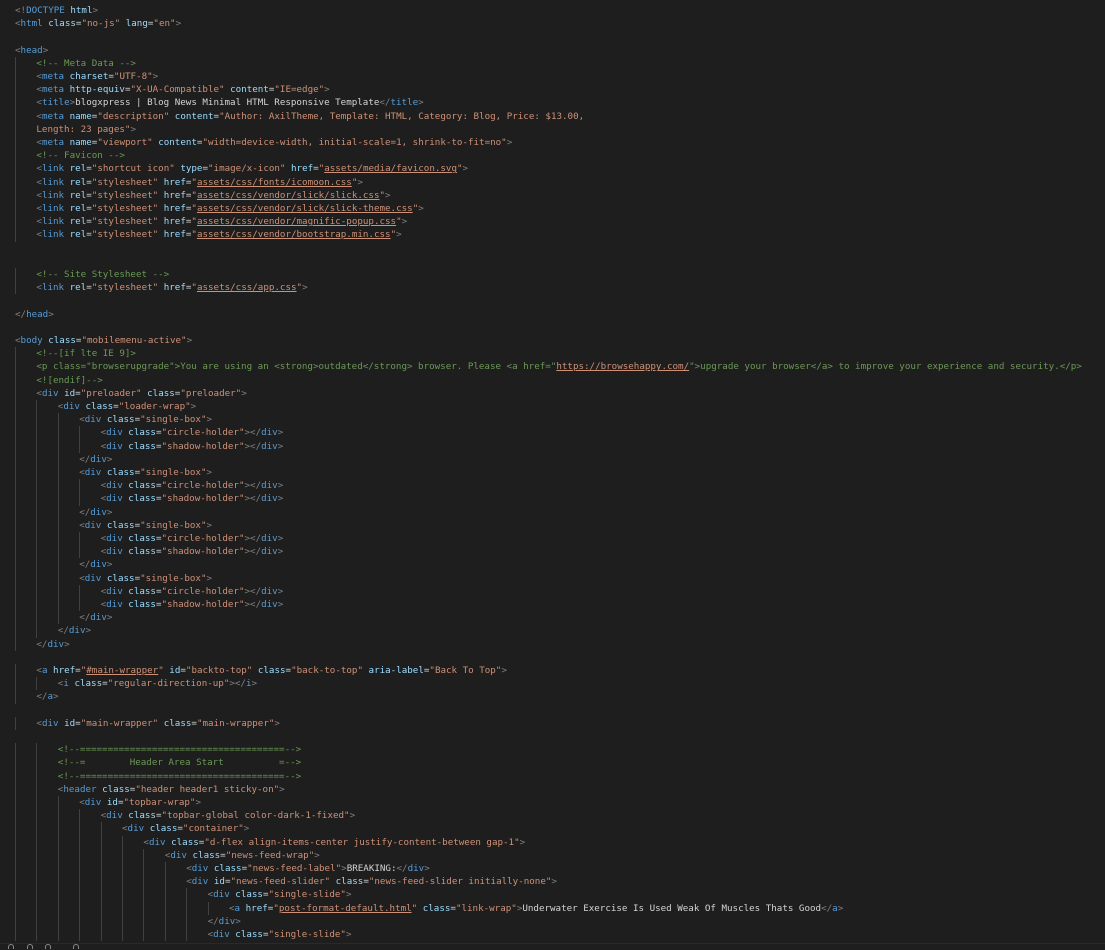  I want to click on code-line: Length: 23 pages">, so click(86, 129).